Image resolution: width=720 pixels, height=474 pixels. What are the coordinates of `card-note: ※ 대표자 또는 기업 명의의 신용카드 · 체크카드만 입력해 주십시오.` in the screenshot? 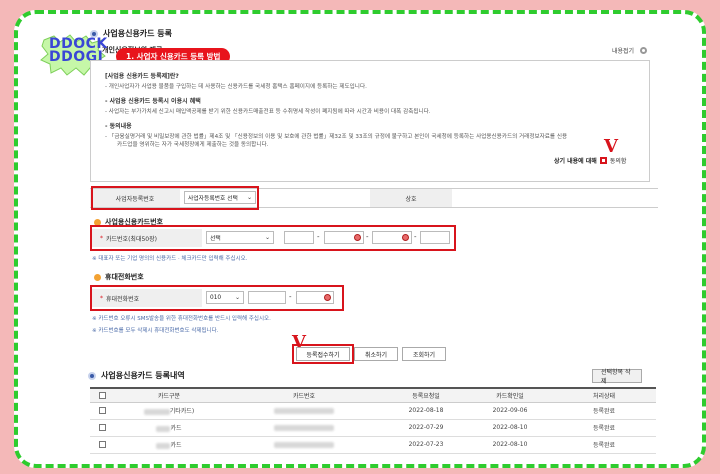 It's located at (170, 259).